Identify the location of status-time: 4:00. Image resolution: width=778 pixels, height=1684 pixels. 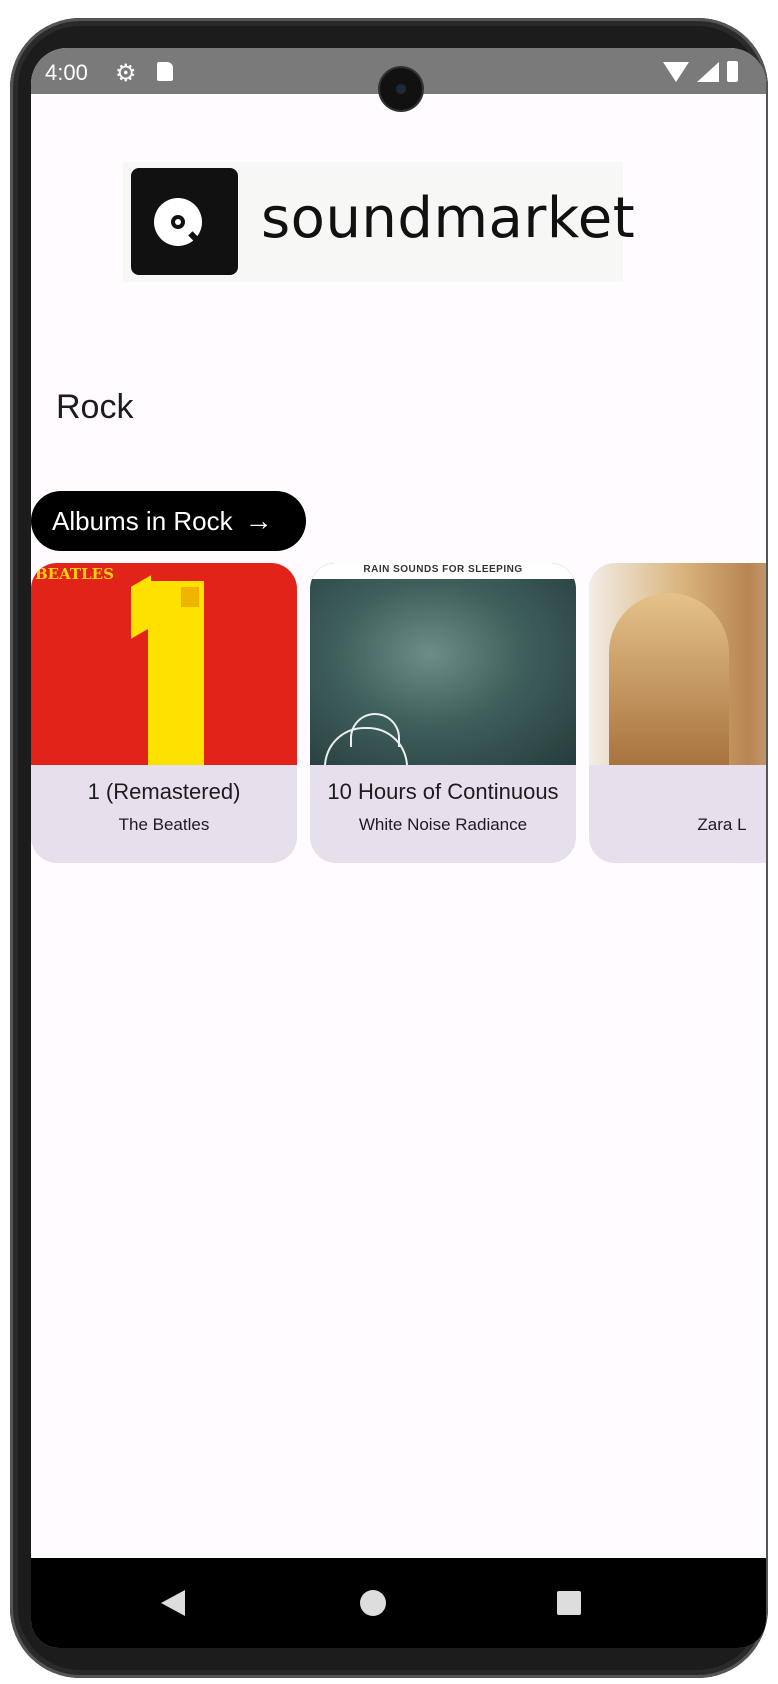
(66, 72).